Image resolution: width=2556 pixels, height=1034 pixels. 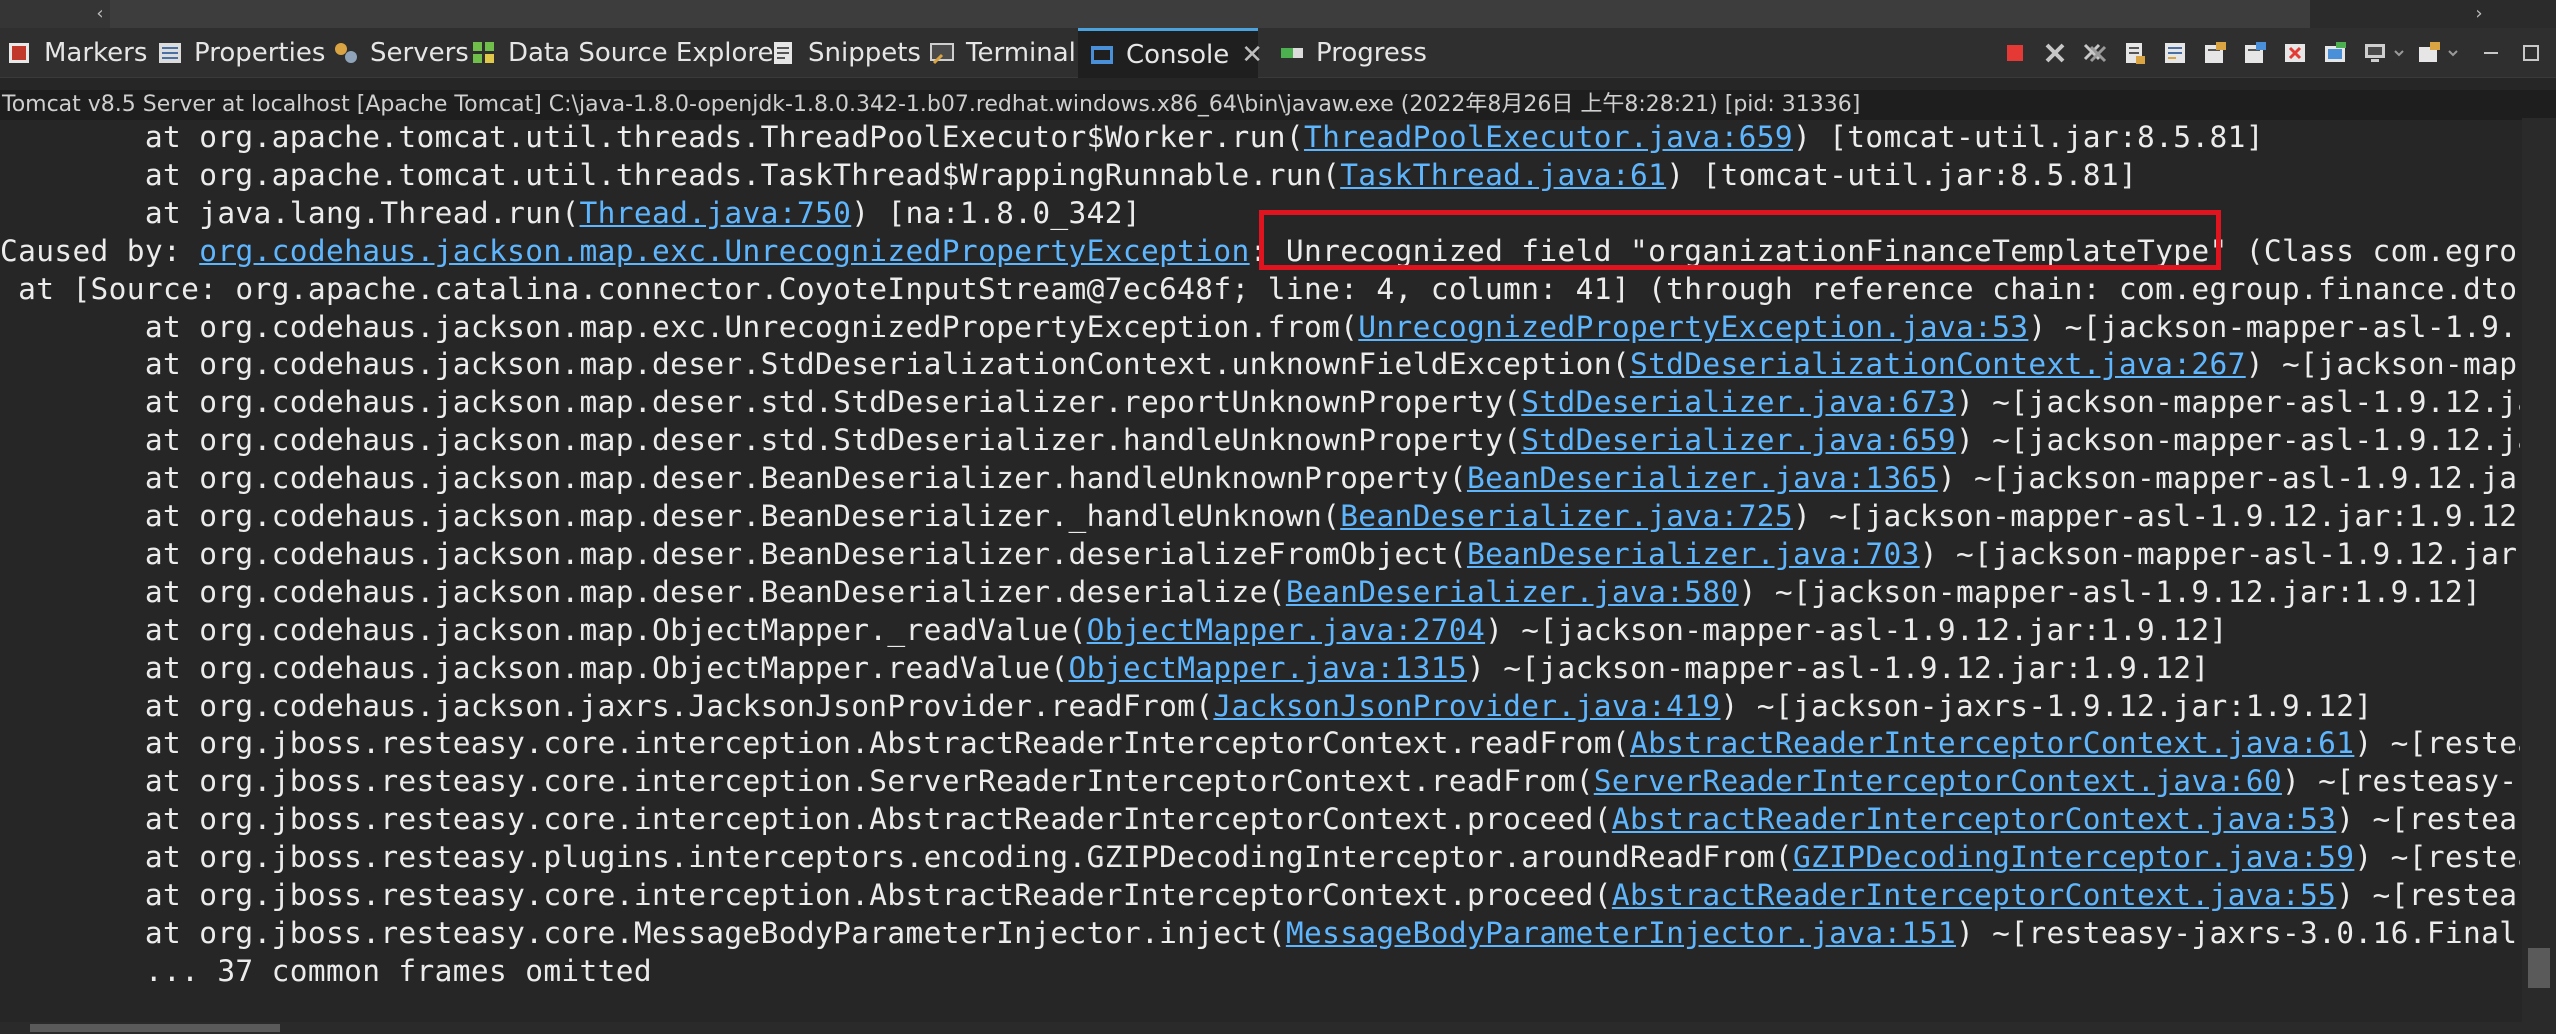 I want to click on tab-data-source-explorer: Data Source Explorer, so click(x=627, y=53).